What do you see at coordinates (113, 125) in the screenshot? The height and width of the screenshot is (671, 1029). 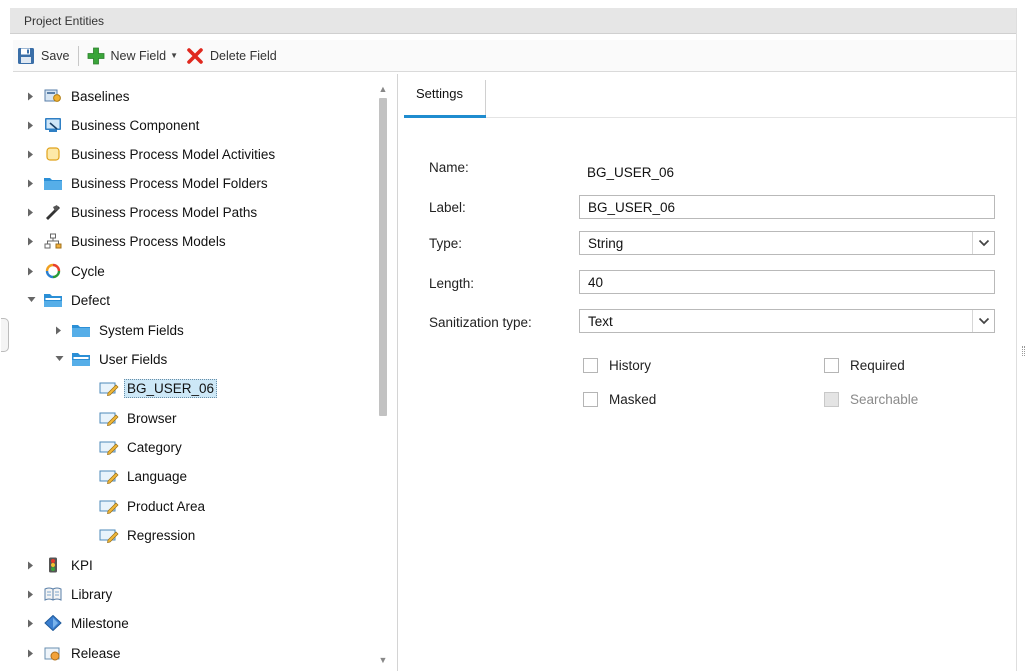 I see `tree-item-business-component: Business Component` at bounding box center [113, 125].